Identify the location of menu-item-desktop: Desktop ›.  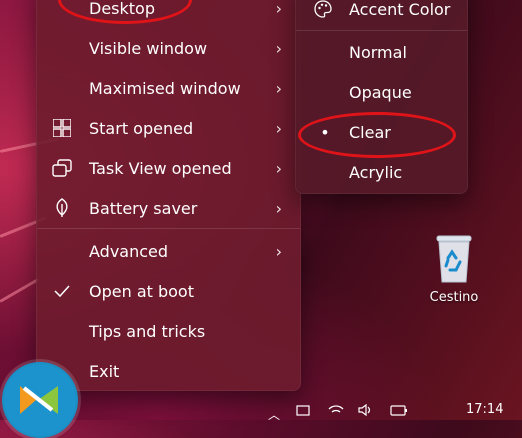
(168, 14).